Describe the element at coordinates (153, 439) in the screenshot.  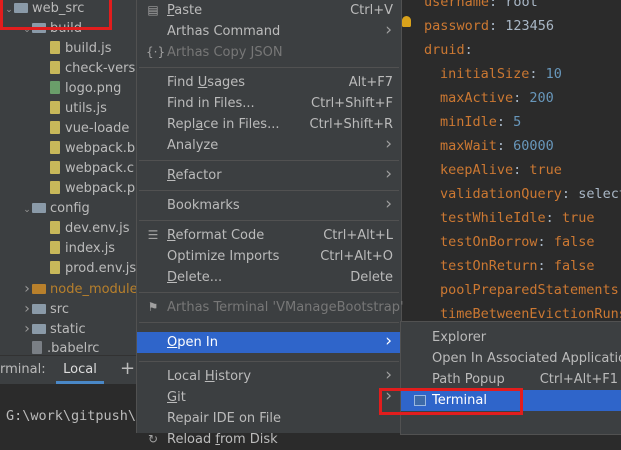
I see `reload-icon: ↻` at that location.